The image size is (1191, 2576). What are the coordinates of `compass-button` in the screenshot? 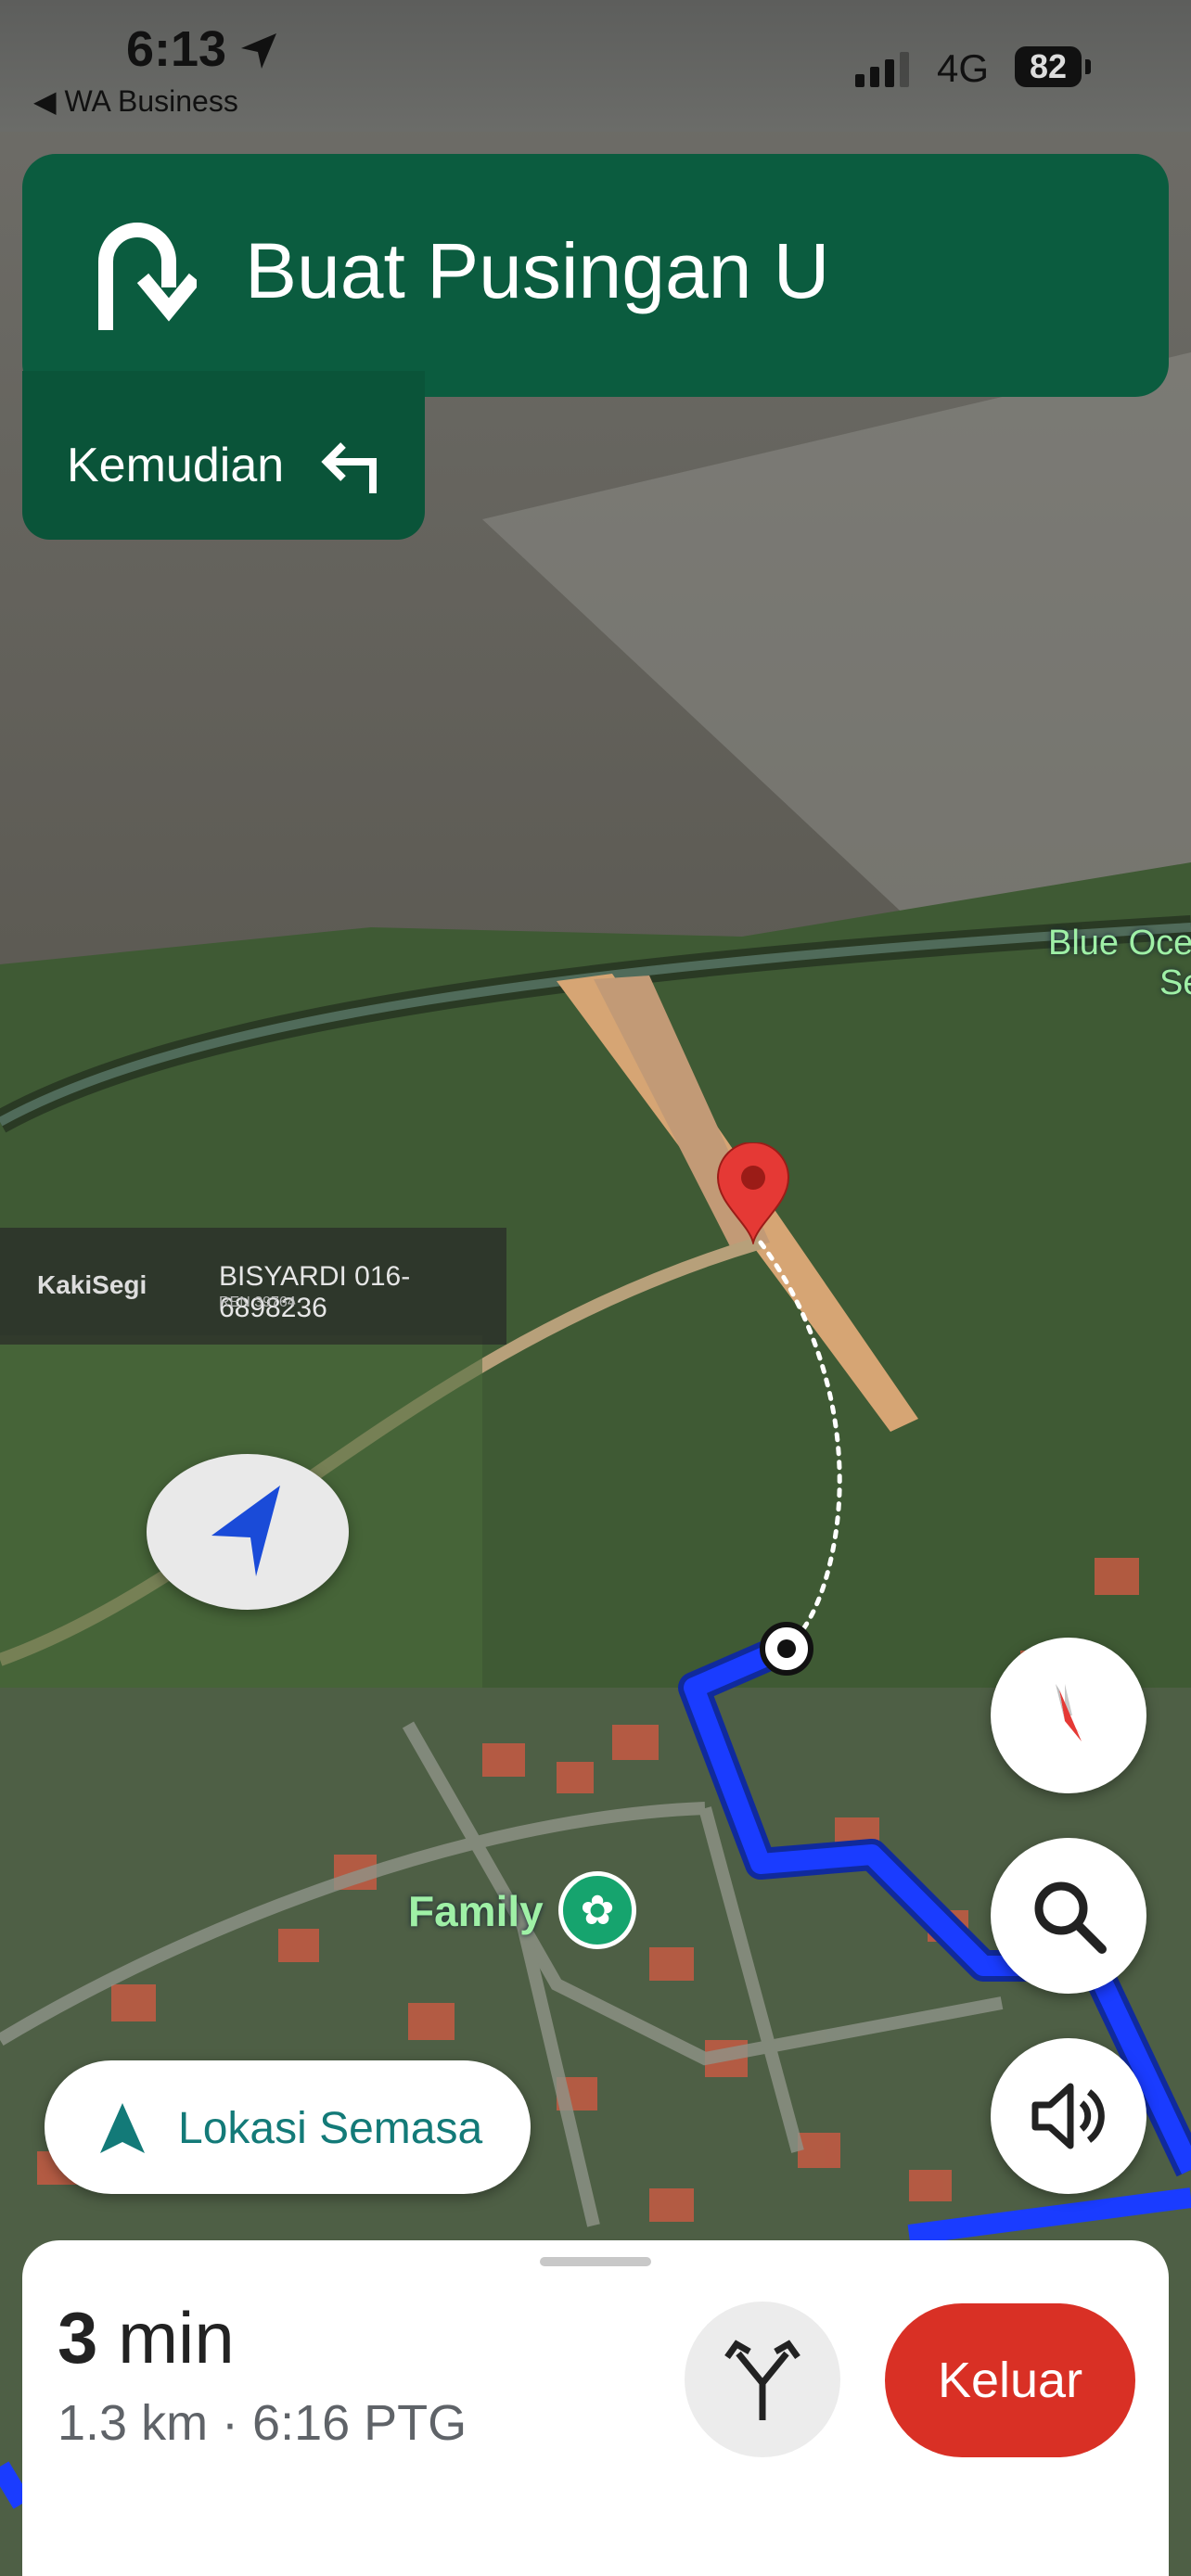 It's located at (1068, 1715).